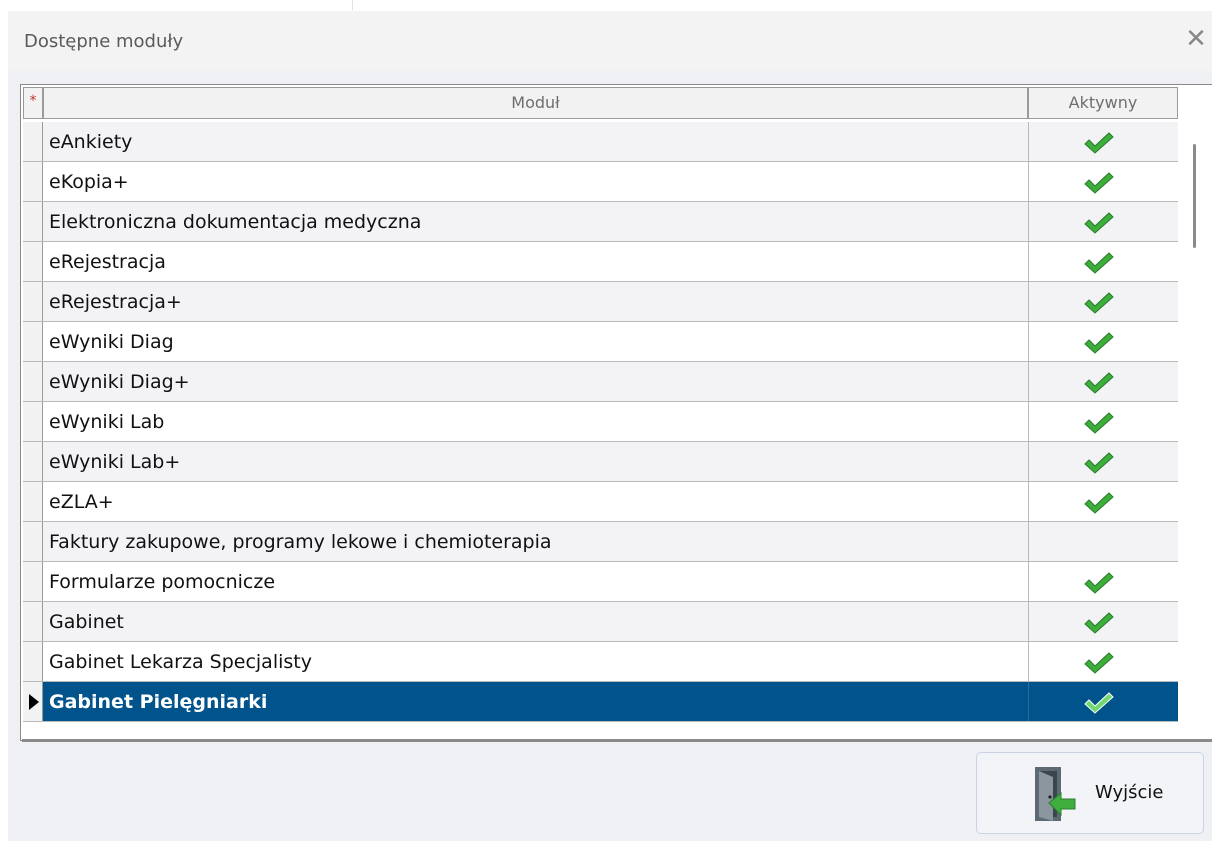 The image size is (1212, 841). Describe the element at coordinates (86, 622) in the screenshot. I see `module-name-cell: Gabinet` at that location.